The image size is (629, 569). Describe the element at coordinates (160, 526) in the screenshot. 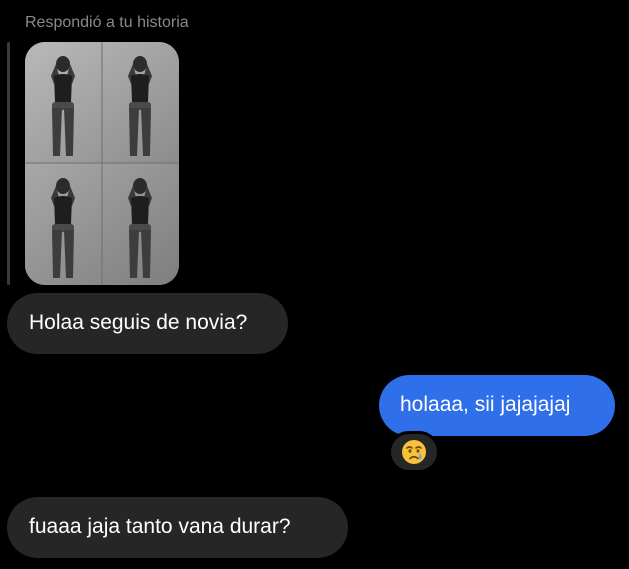

I see `message-text: fuaaa jaja tanto vana durar?` at that location.